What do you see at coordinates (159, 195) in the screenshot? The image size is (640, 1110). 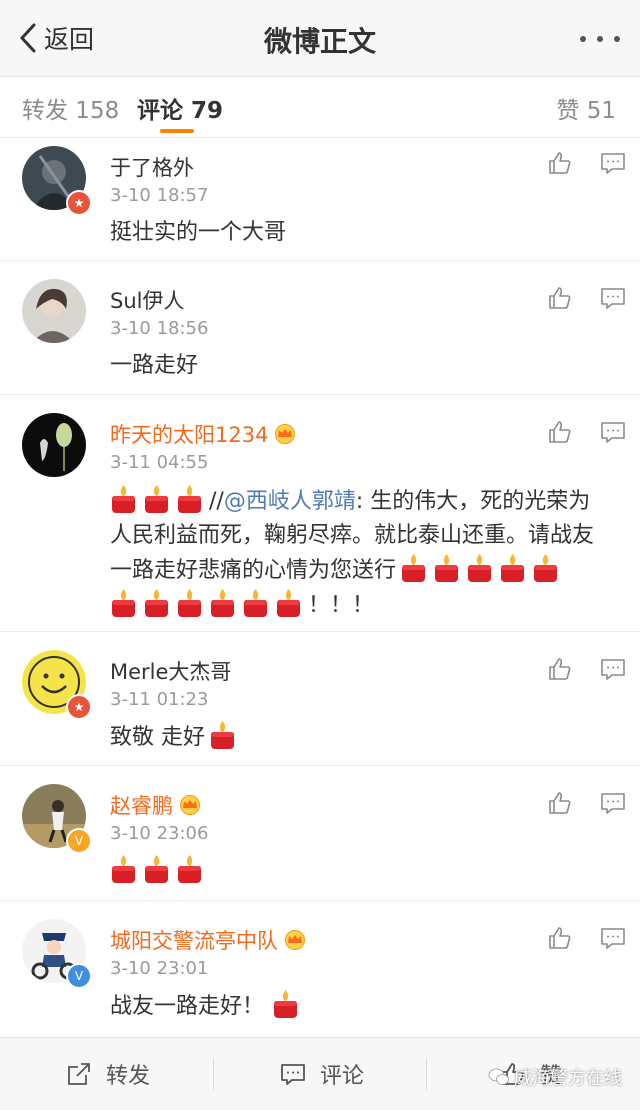 I see `comment-time: 3-10 18:57` at bounding box center [159, 195].